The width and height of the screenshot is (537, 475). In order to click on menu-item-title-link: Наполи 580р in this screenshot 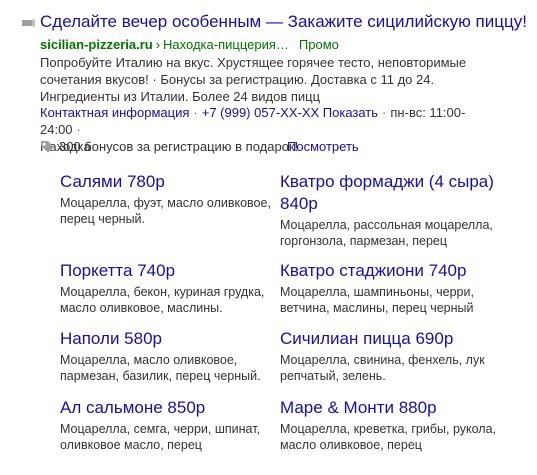, I will do `click(172, 339)`.